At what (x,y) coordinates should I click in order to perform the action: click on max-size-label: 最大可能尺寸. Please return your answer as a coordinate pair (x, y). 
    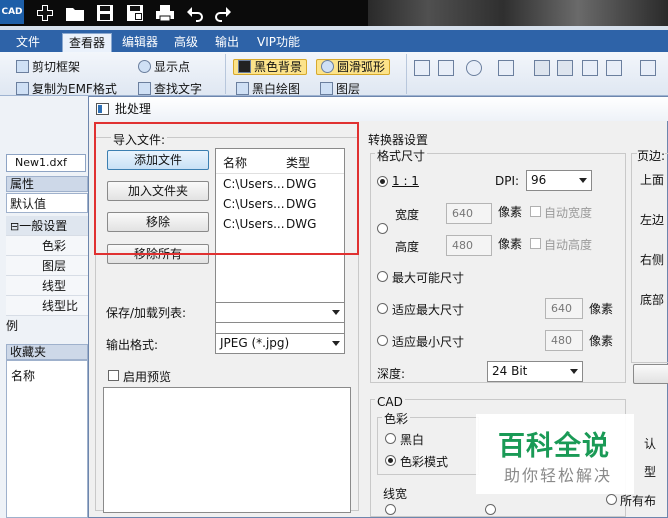
    Looking at the image, I should click on (428, 278).